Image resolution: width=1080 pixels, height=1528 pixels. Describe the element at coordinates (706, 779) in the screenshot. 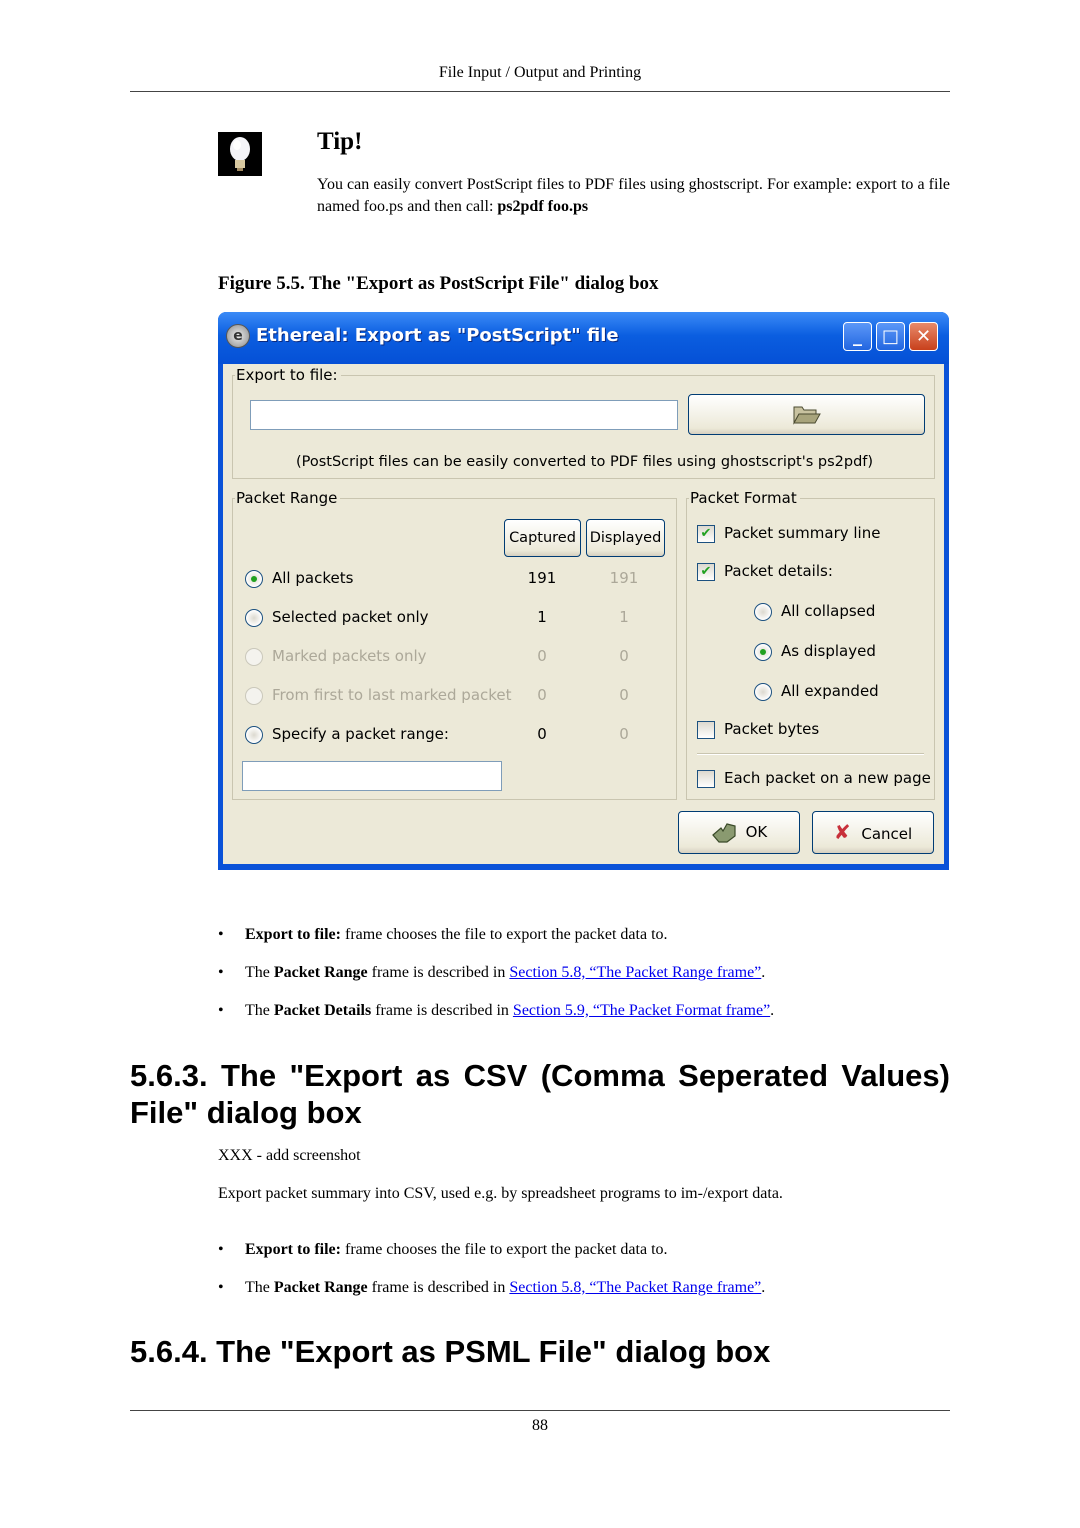

I see `new-page-check-box` at that location.